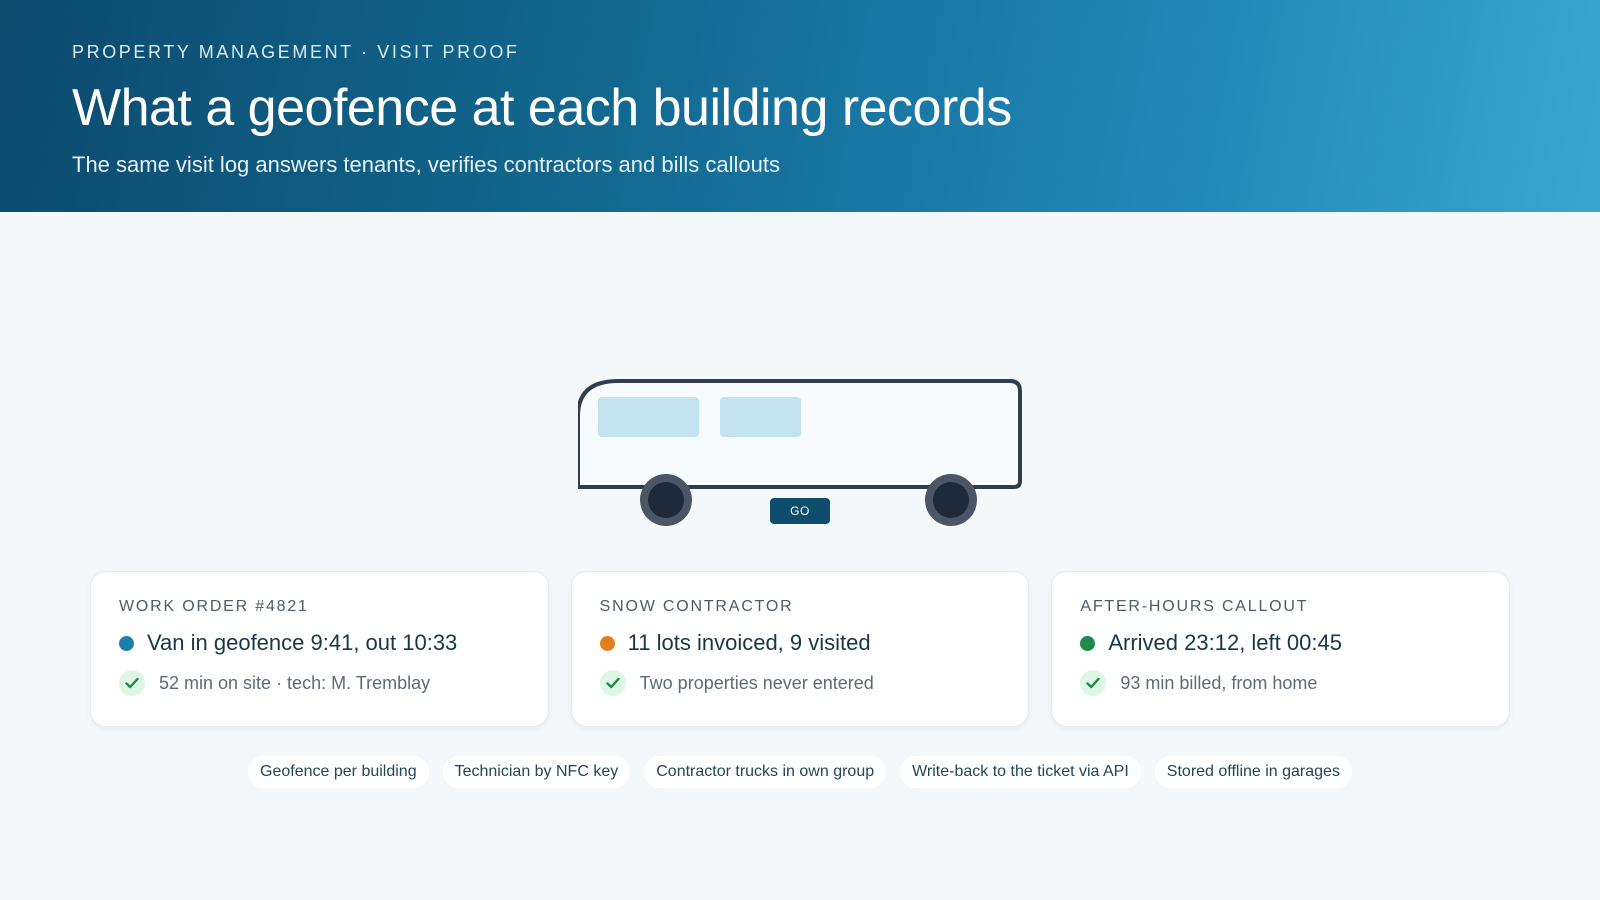  Describe the element at coordinates (296, 52) in the screenshot. I see `eyebrow-label: PROPERTY MANAGEMENT · VISIT PROOF` at that location.